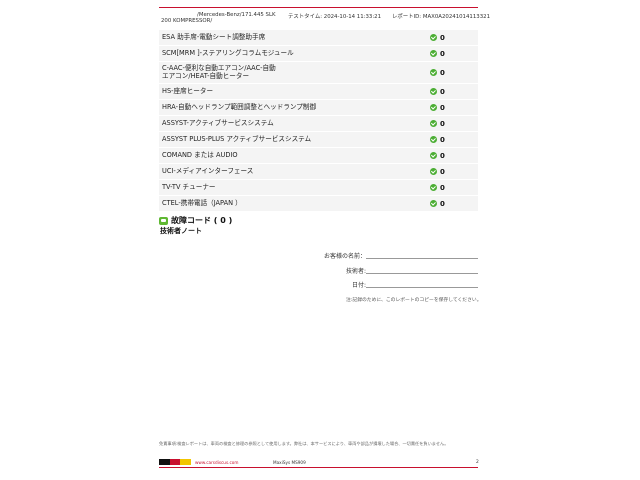 The width and height of the screenshot is (640, 480). What do you see at coordinates (318, 7) in the screenshot?
I see `header-rule` at bounding box center [318, 7].